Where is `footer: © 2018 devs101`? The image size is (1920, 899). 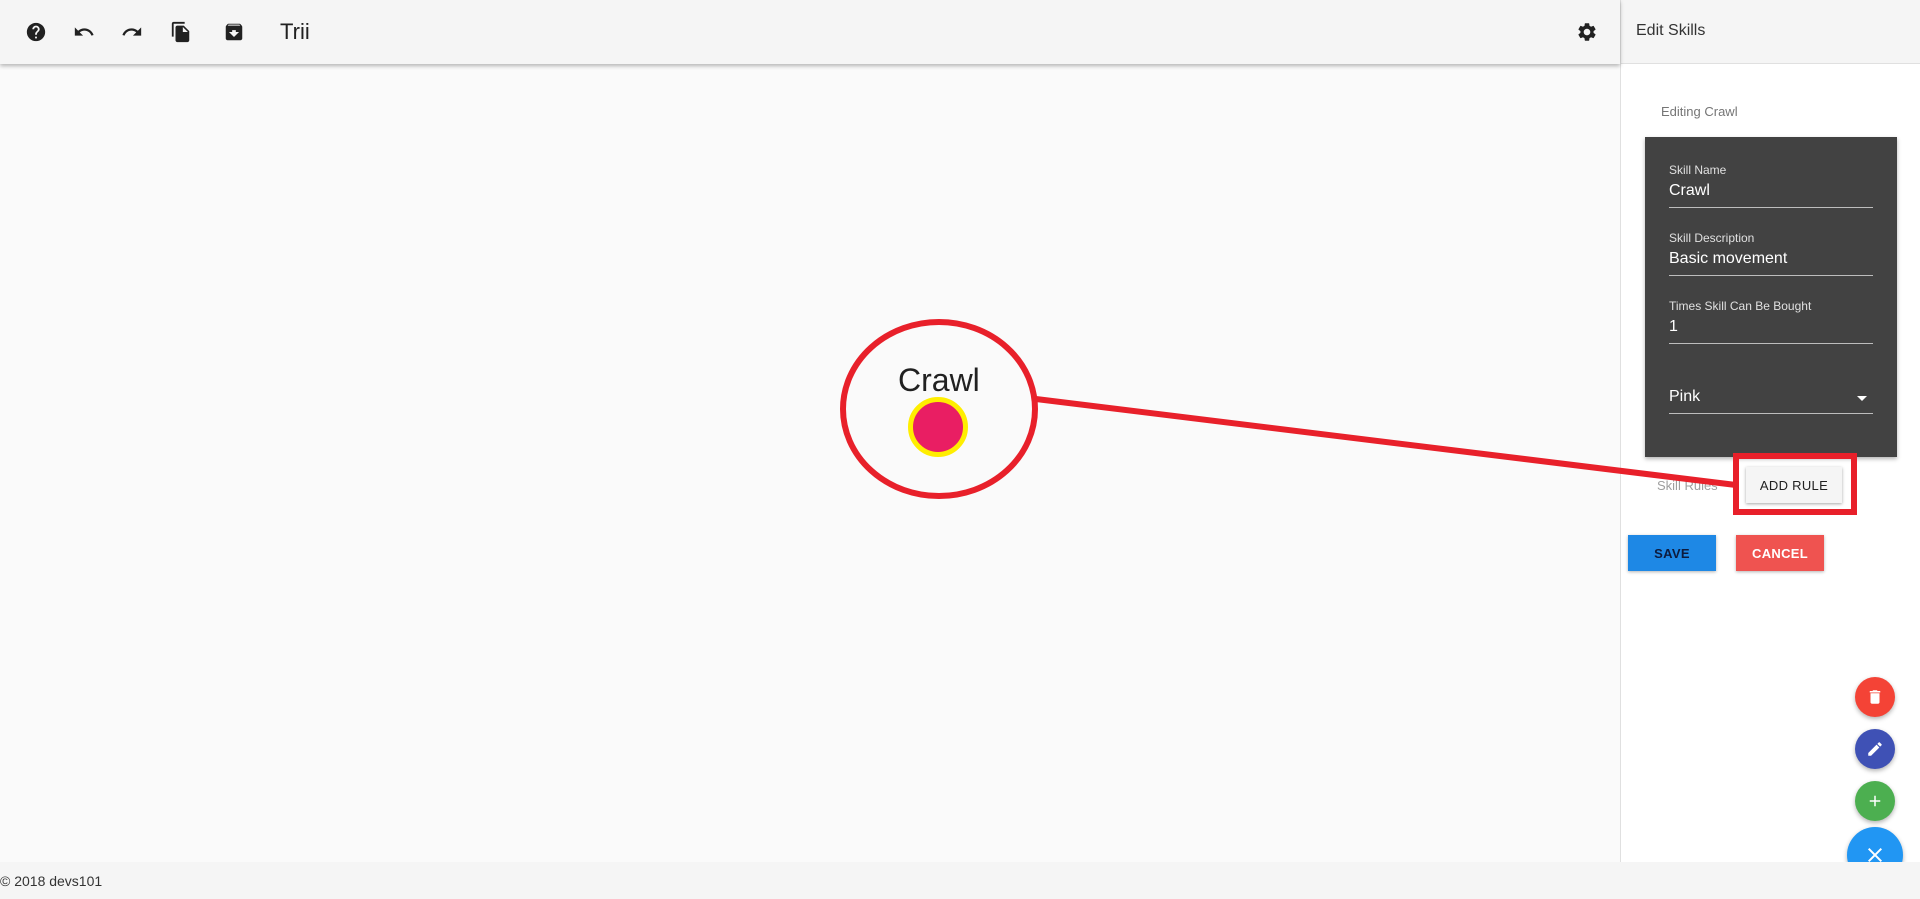
footer: © 2018 devs101 is located at coordinates (960, 880).